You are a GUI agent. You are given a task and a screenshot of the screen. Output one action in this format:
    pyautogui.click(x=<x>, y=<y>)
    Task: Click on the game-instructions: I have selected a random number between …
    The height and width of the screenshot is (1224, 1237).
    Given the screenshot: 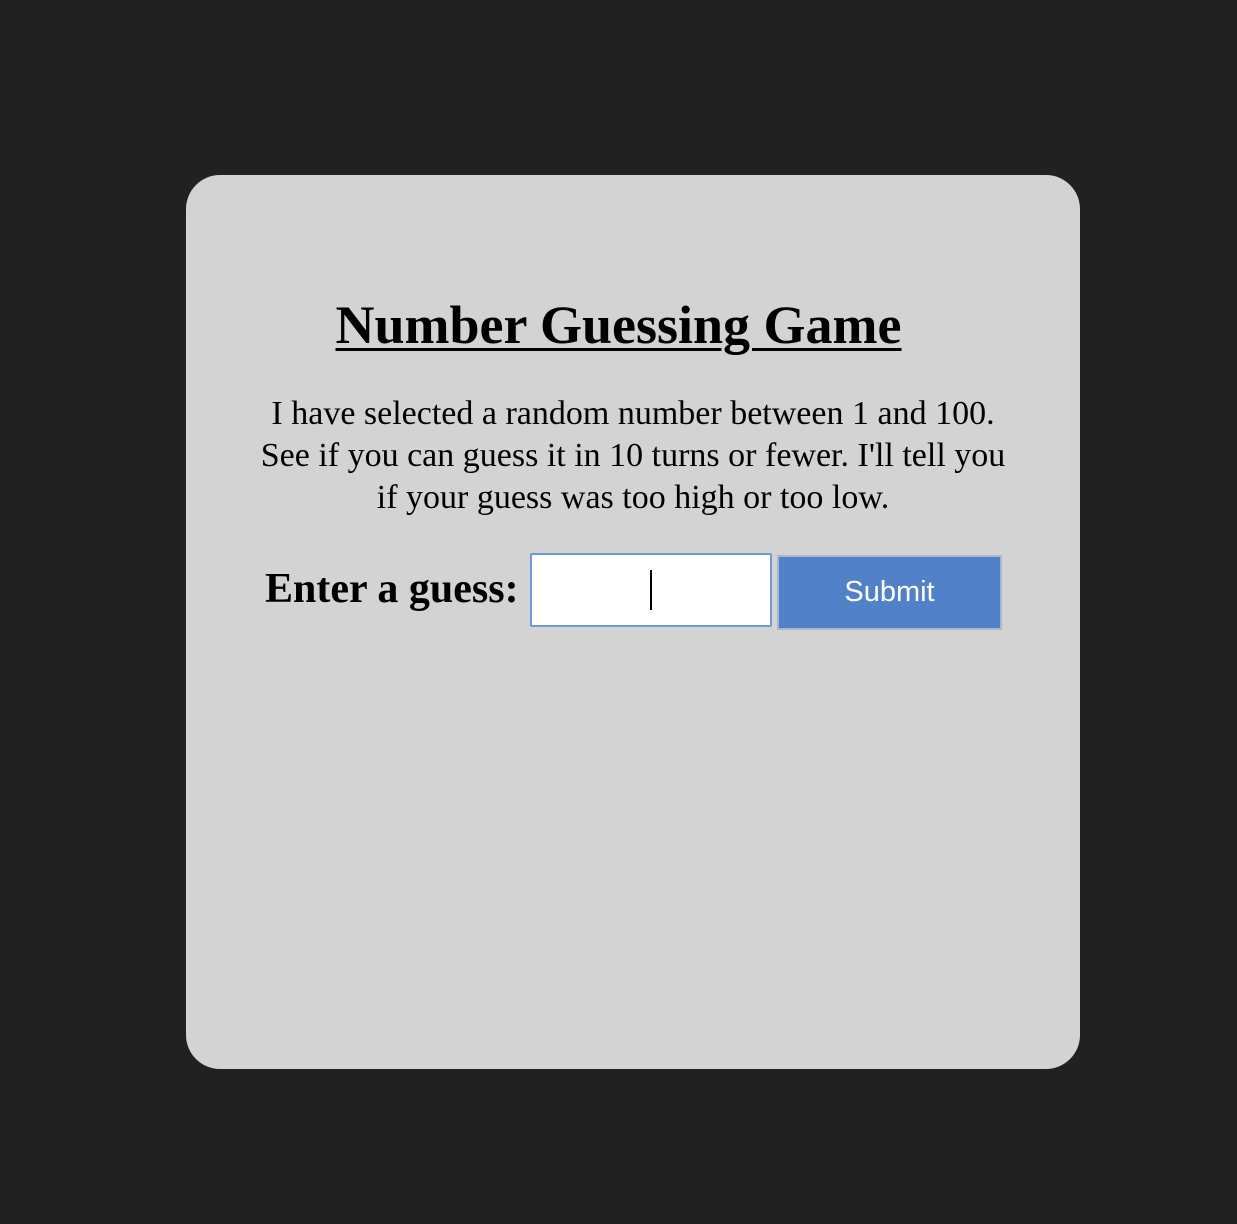 What is the action you would take?
    pyautogui.click(x=633, y=455)
    